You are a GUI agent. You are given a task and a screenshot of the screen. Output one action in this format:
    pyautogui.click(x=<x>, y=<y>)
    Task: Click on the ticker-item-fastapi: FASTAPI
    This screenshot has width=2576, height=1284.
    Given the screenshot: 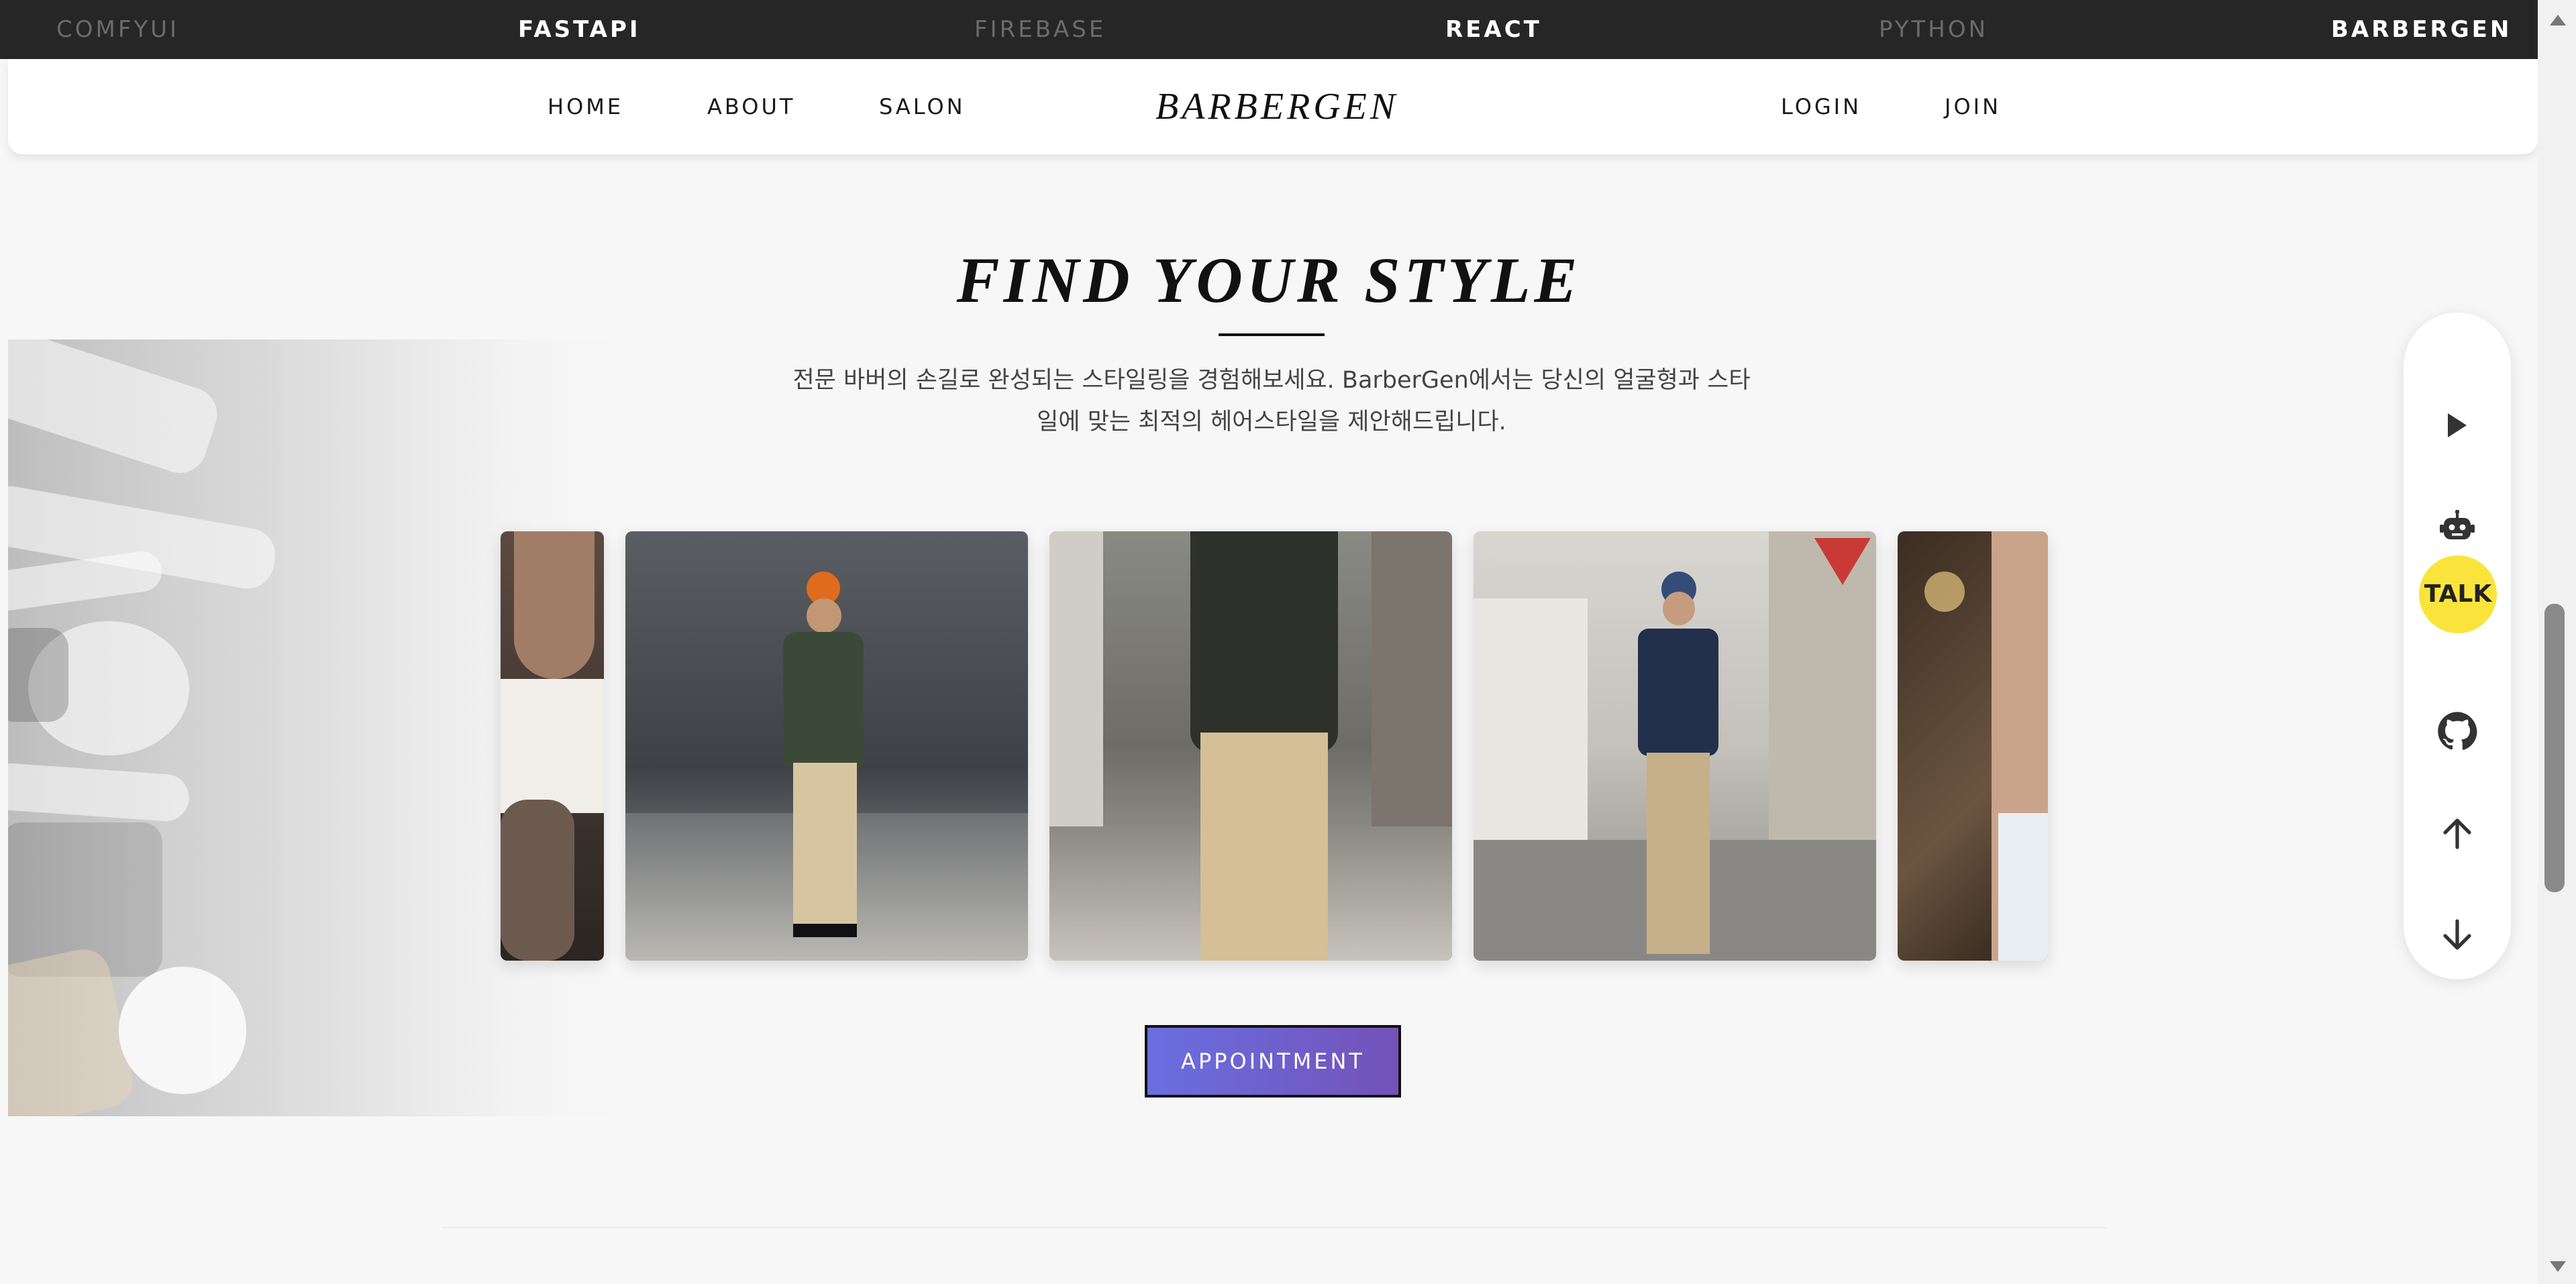 What is the action you would take?
    pyautogui.click(x=579, y=30)
    